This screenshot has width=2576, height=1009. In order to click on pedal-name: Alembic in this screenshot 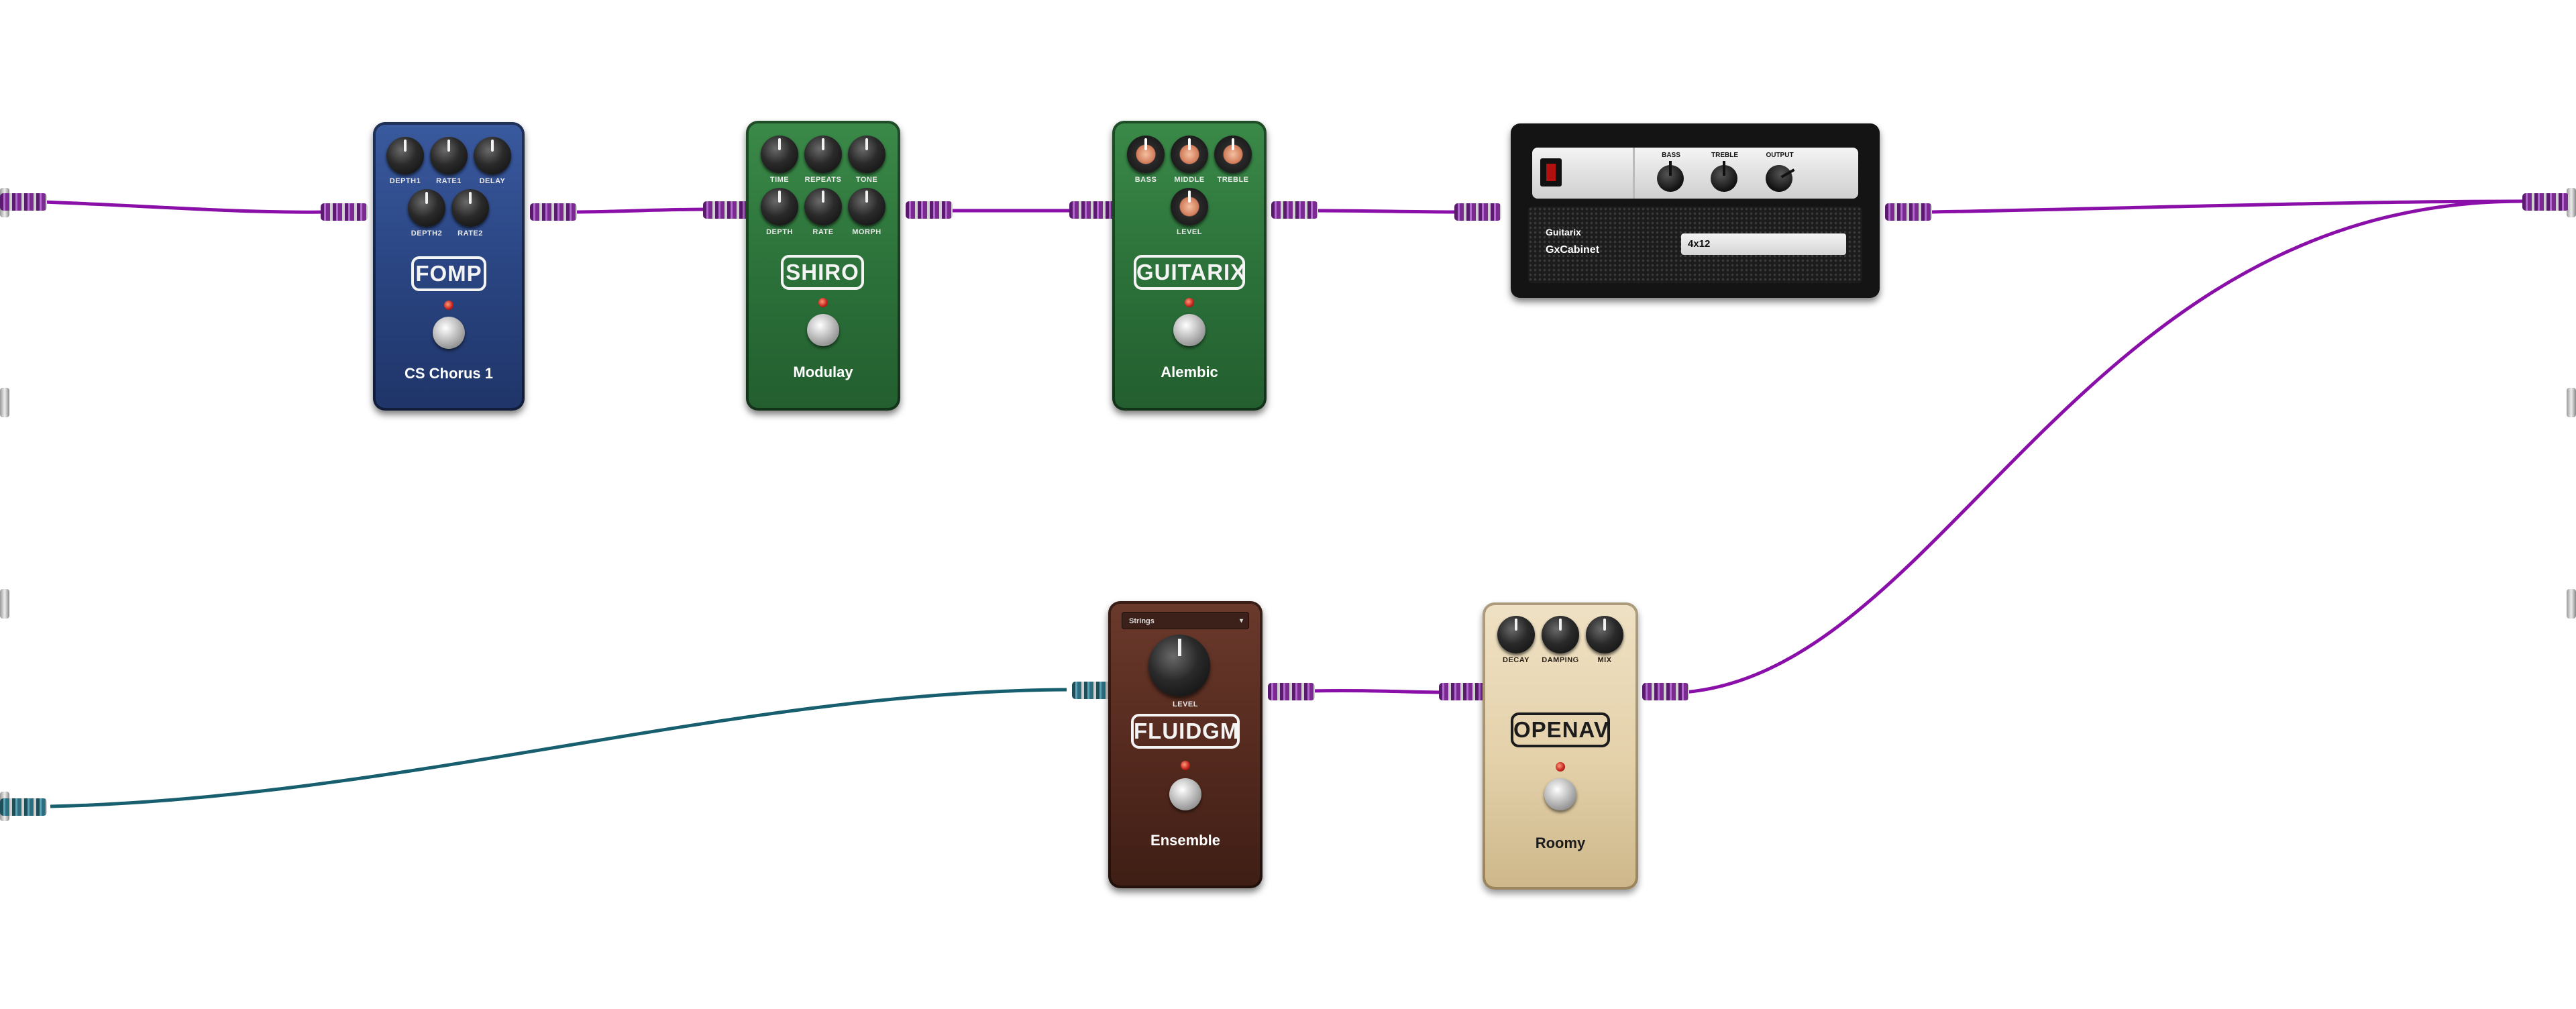, I will do `click(1189, 372)`.